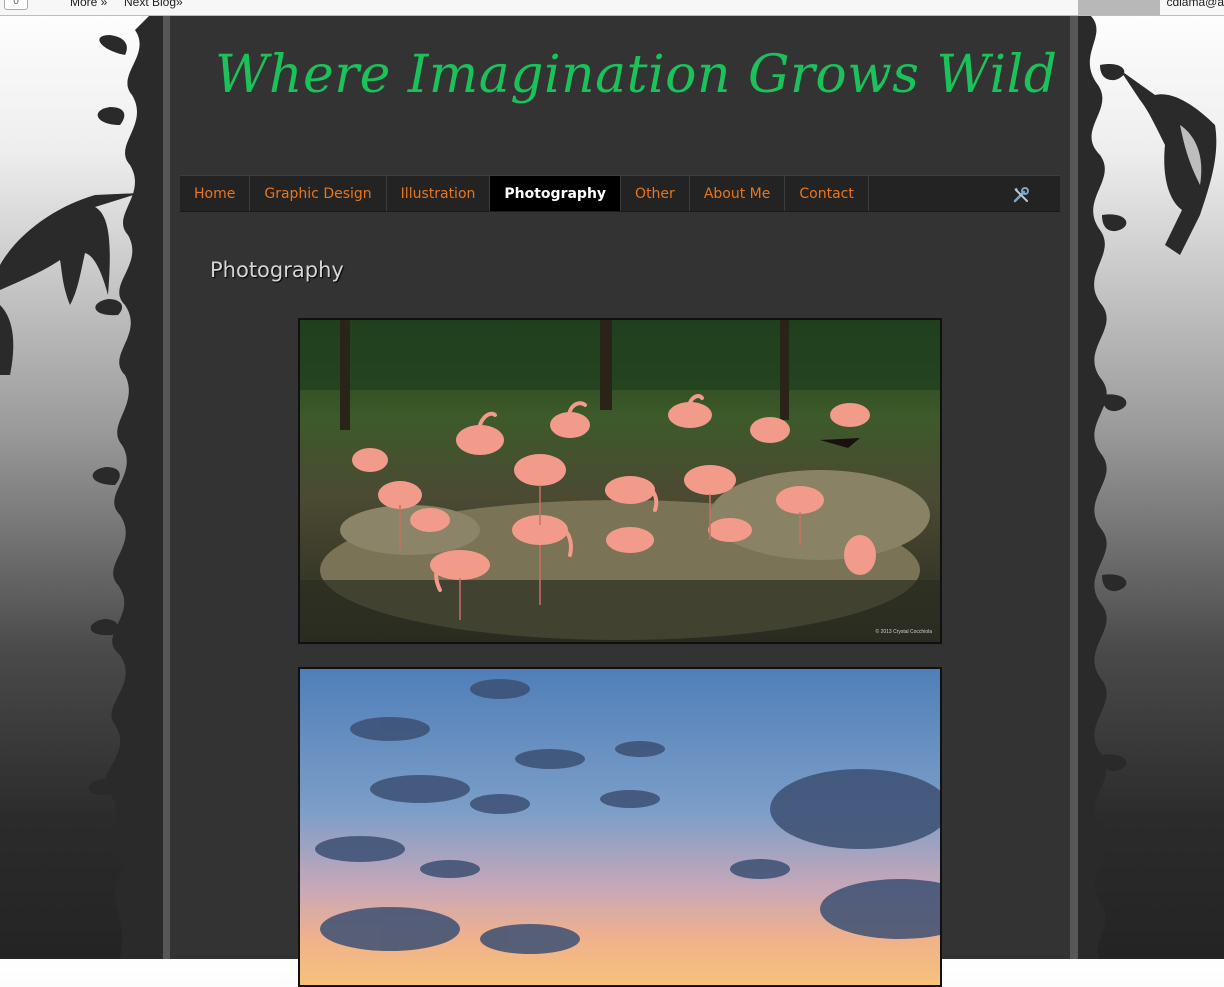 This screenshot has width=1224, height=987. Describe the element at coordinates (215, 193) in the screenshot. I see `tab-home: Home` at that location.